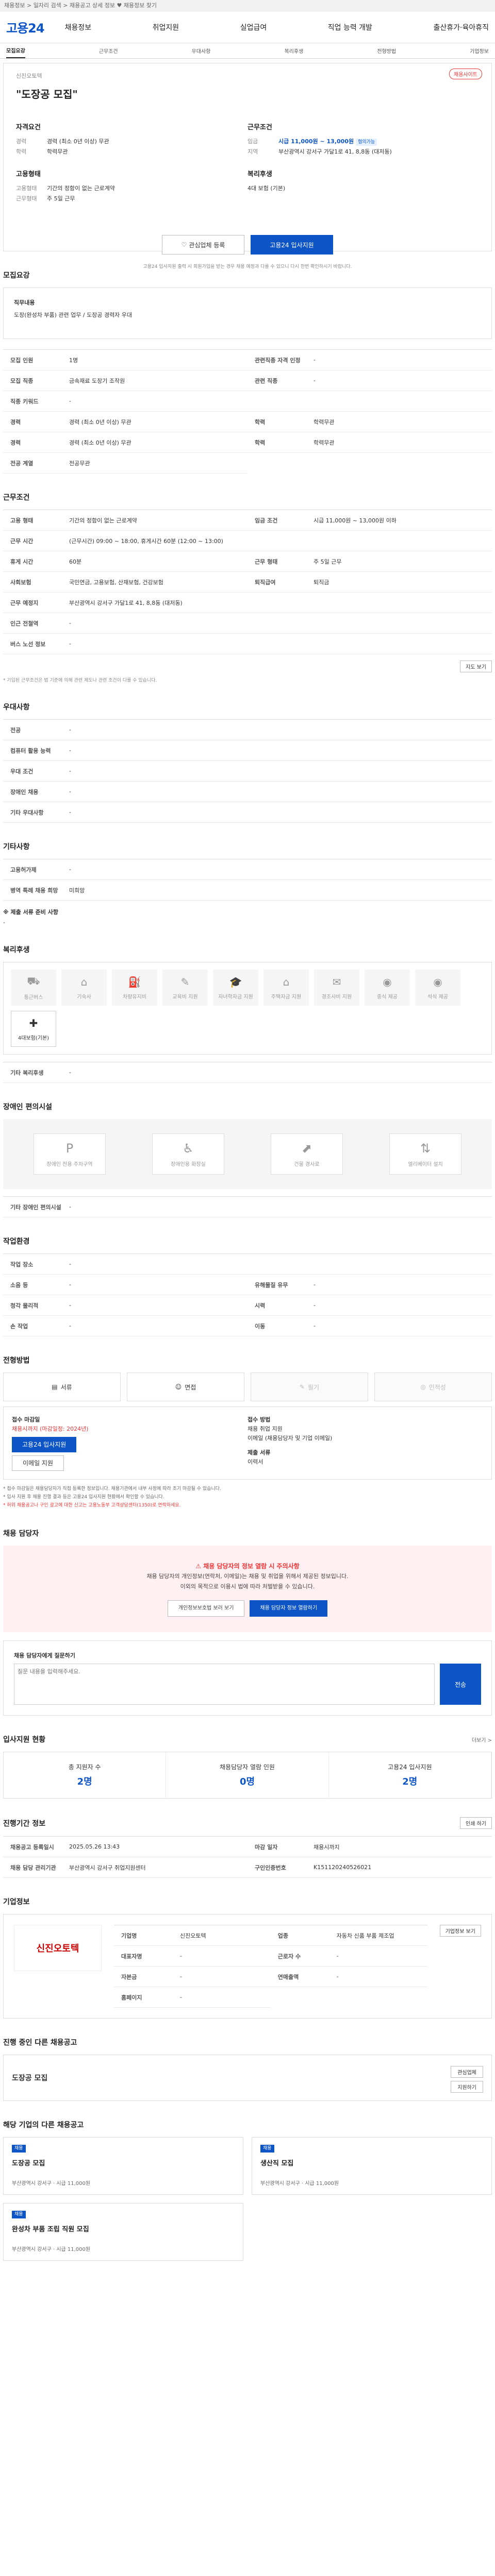  I want to click on section-heading: 채용 담당자, so click(21, 1534).